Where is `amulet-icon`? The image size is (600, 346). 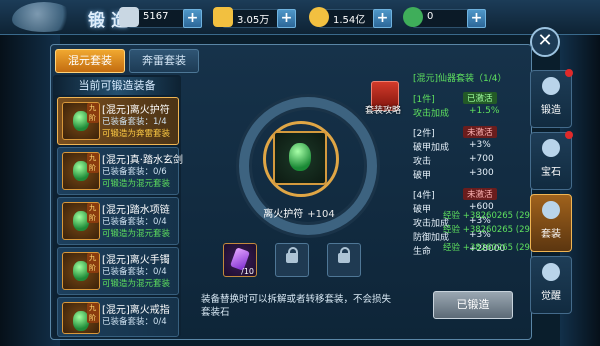 amulet-icon is located at coordinates (300, 157).